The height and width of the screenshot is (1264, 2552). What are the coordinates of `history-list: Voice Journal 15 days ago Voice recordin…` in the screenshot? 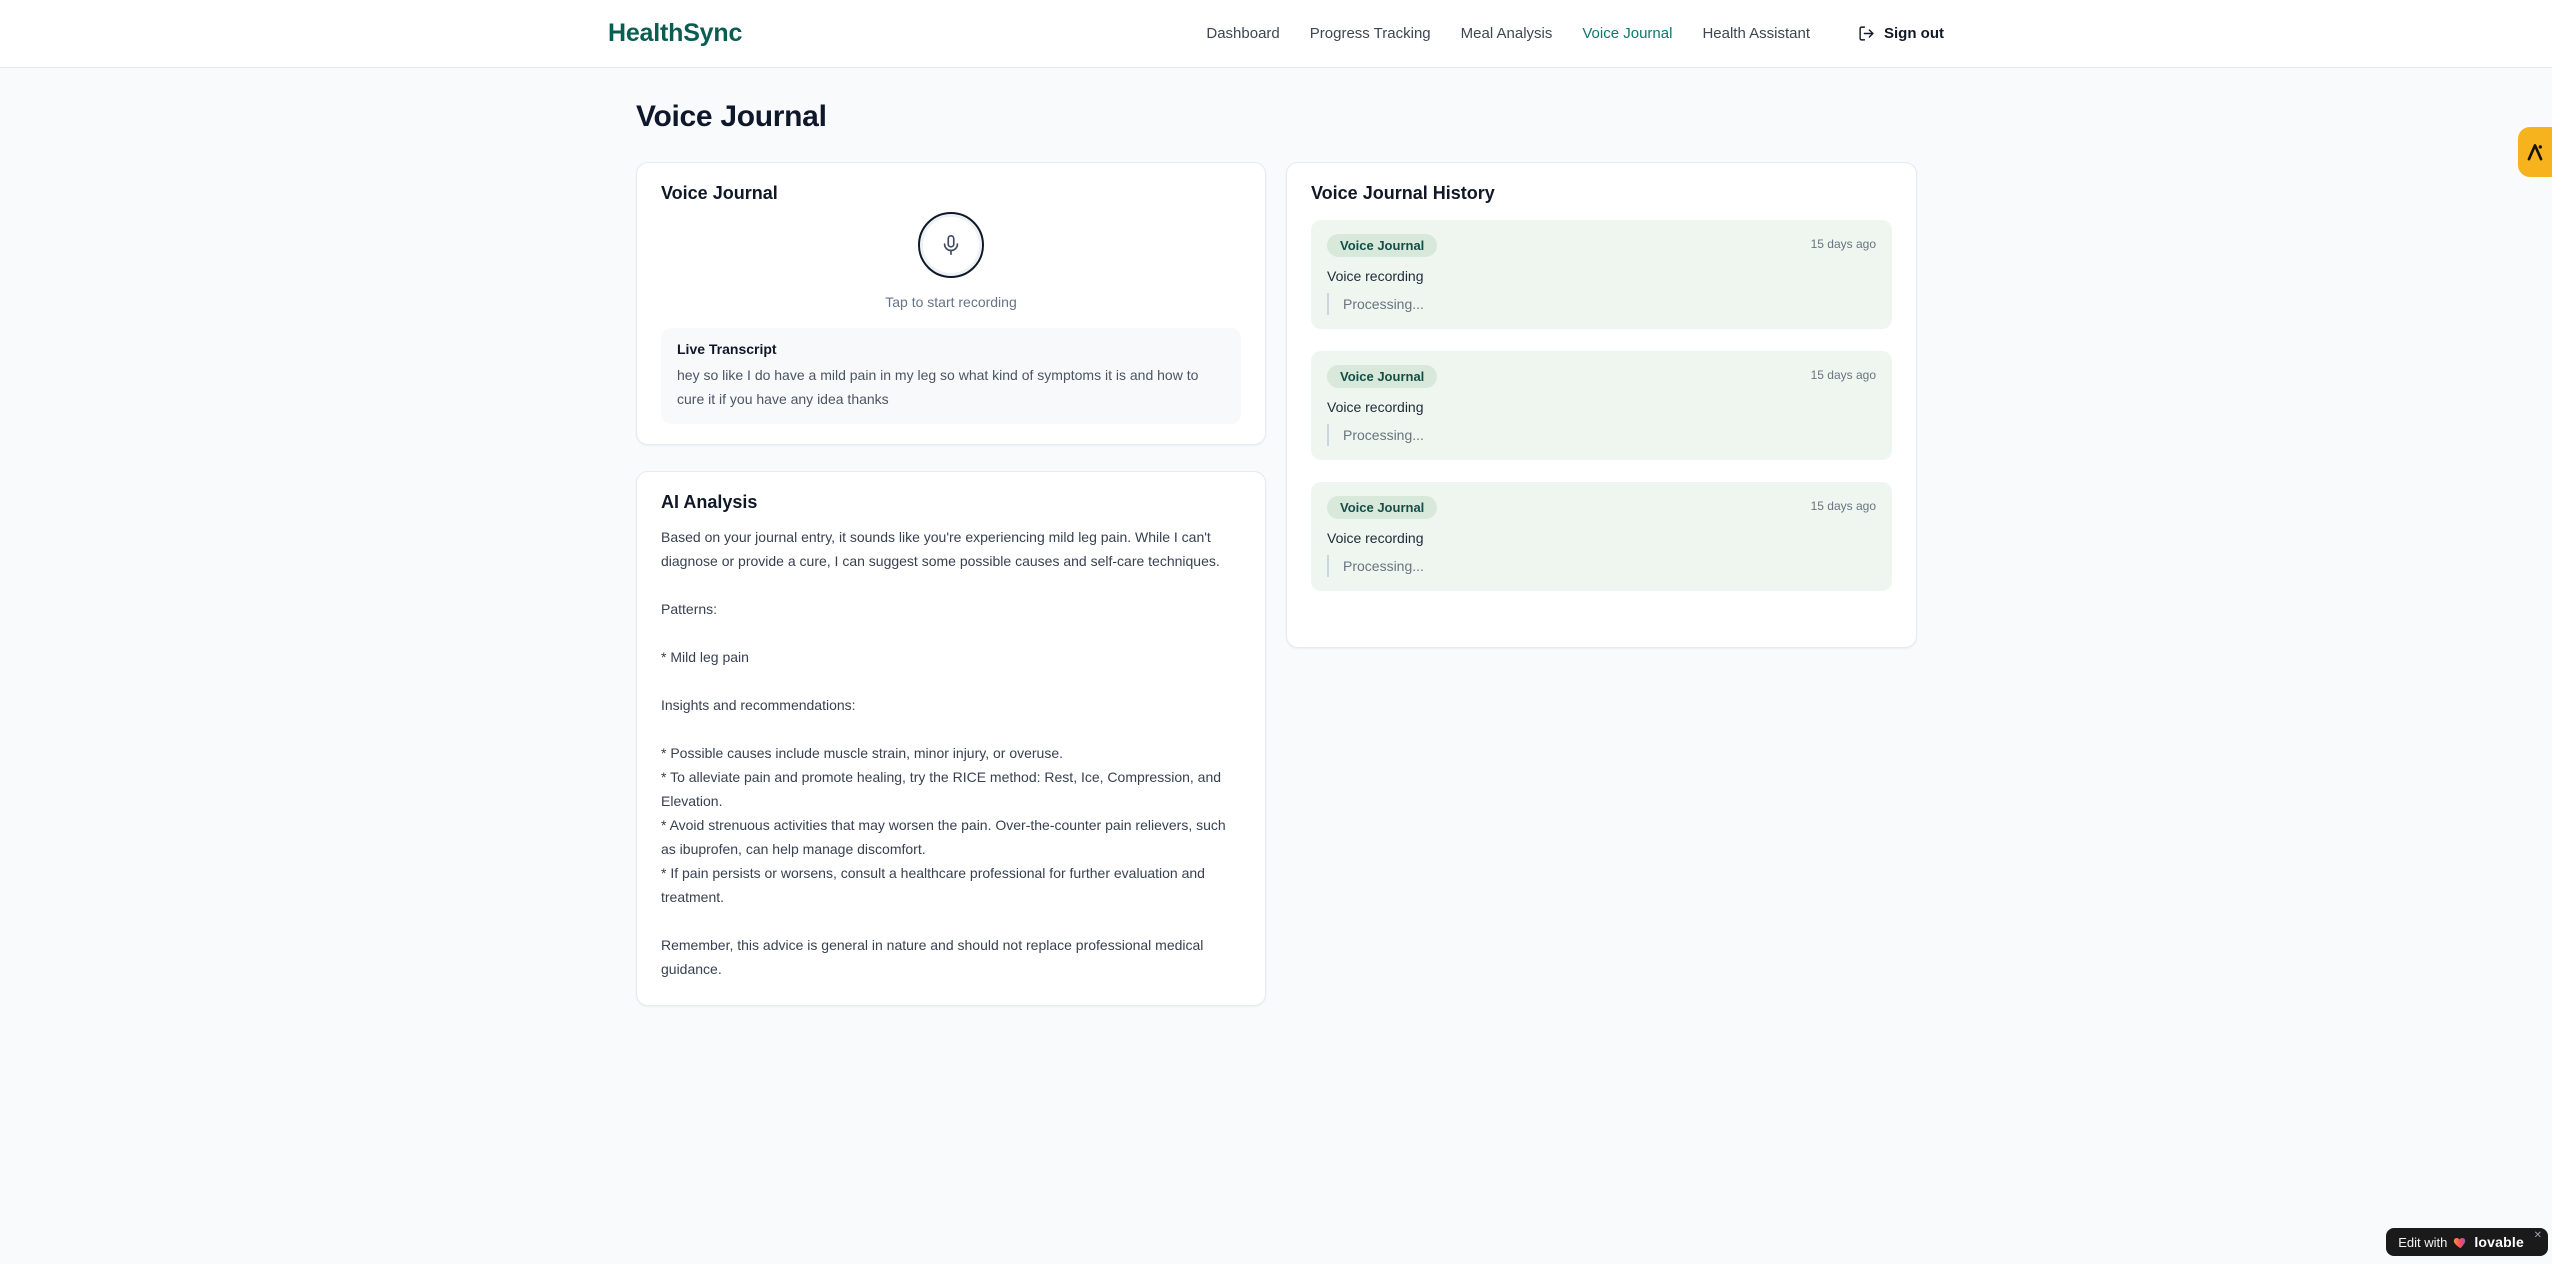 It's located at (1601, 405).